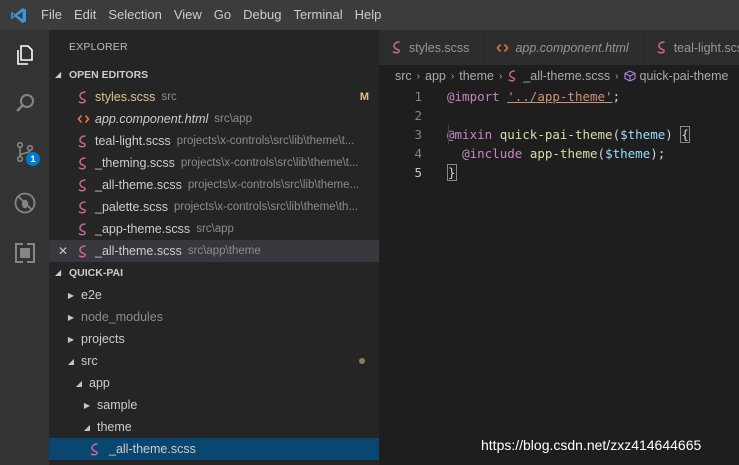 Image resolution: width=739 pixels, height=465 pixels. I want to click on line-number: 5, so click(418, 172).